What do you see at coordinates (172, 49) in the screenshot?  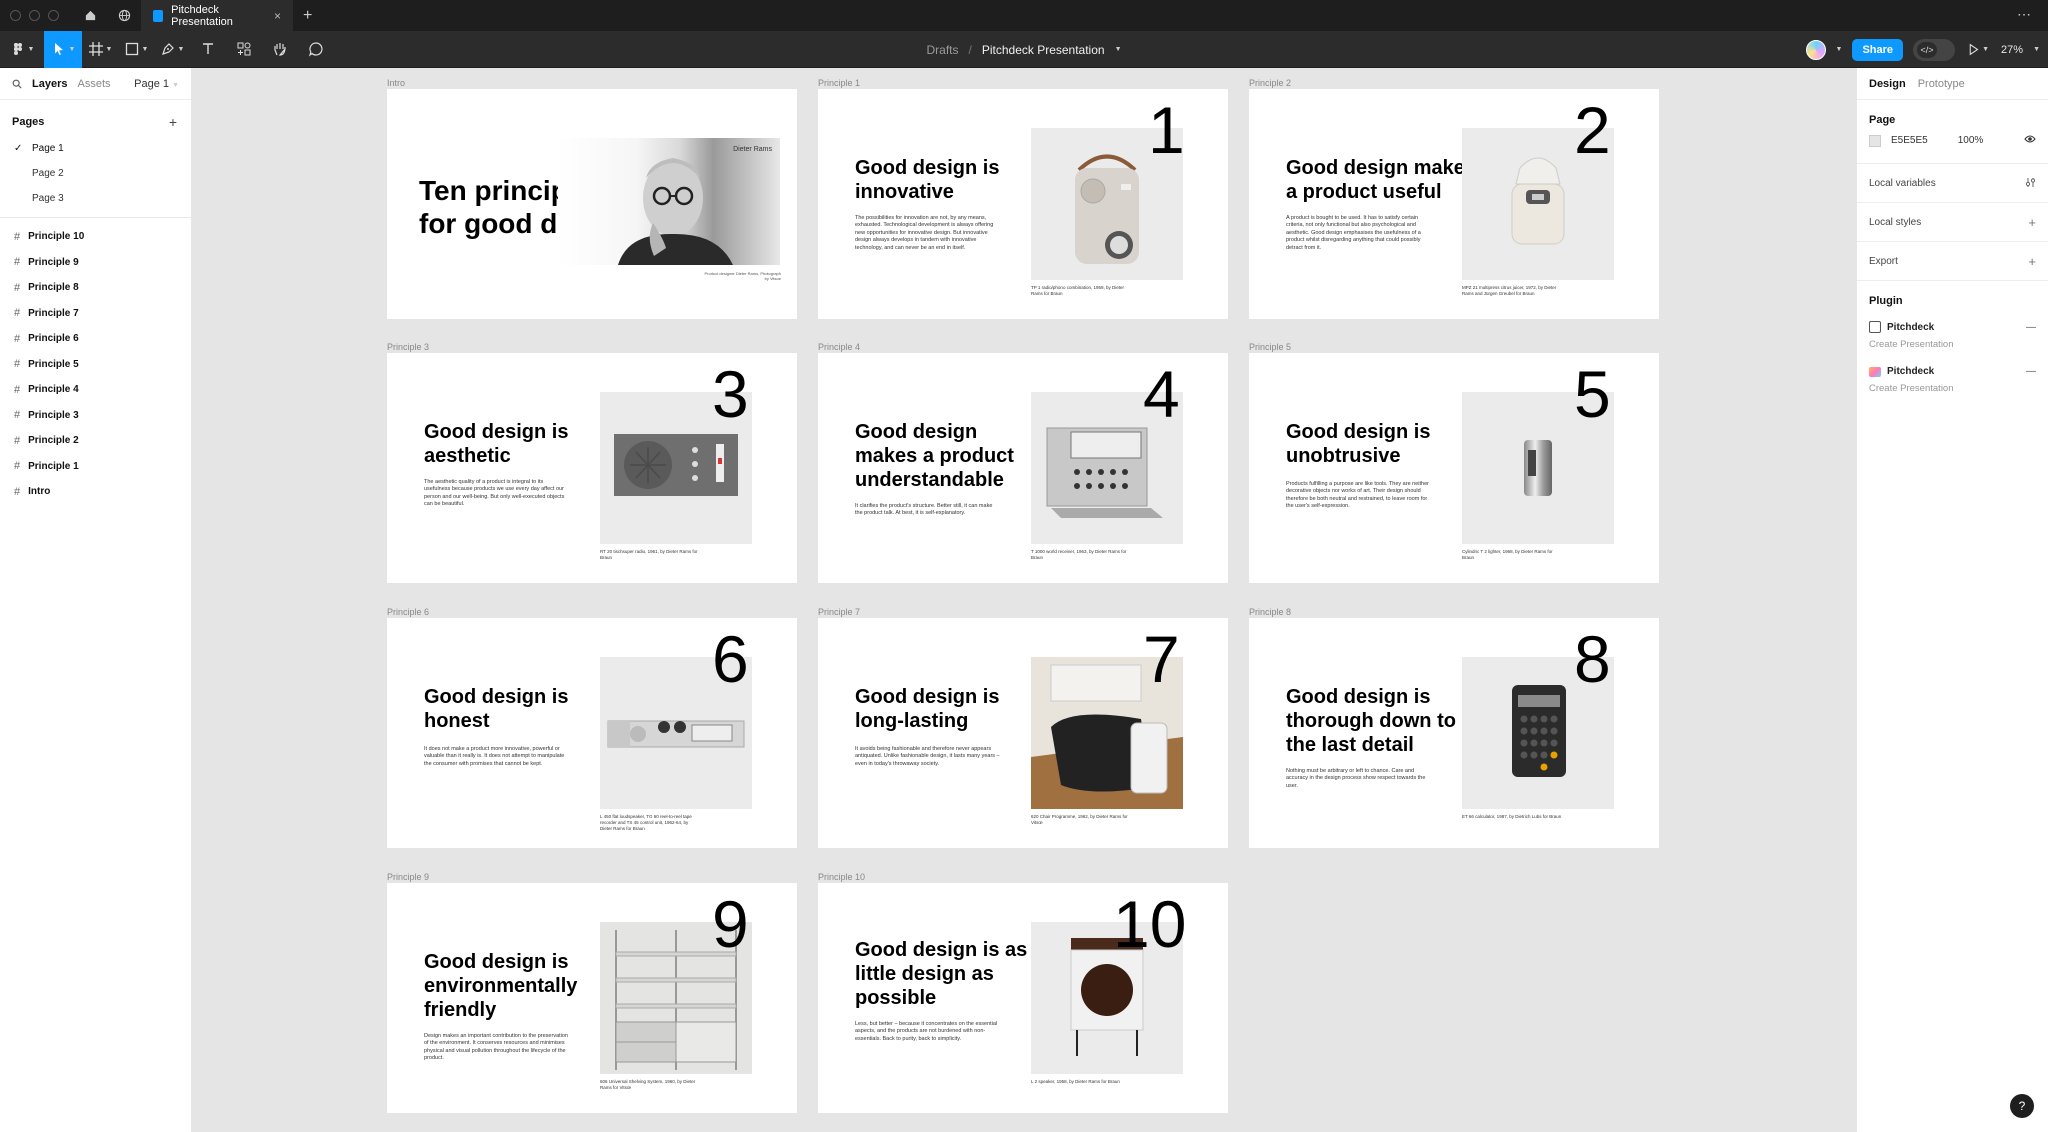 I see `pen-tool-button: ▼` at bounding box center [172, 49].